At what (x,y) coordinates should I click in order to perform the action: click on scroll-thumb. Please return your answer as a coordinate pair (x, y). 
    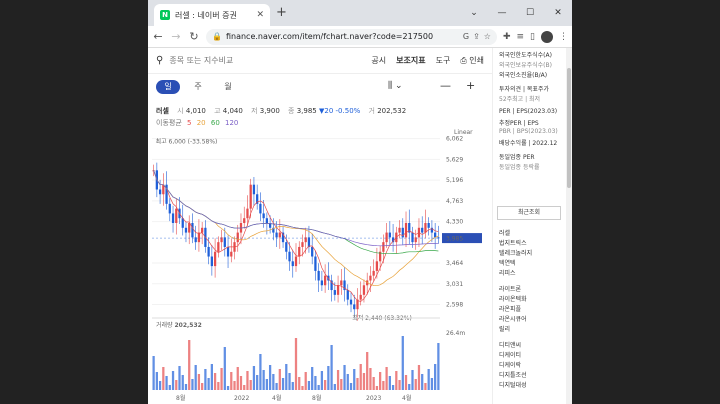
    Looking at the image, I should click on (569, 128).